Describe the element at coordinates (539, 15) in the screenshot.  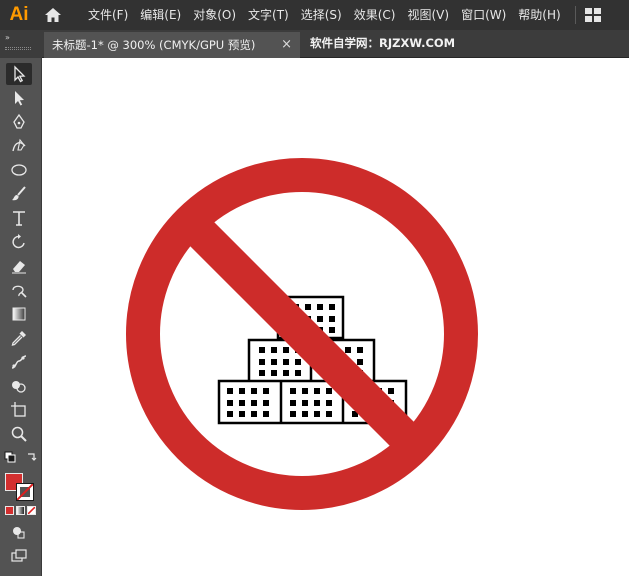
I see `menu-help: 帮助(H)` at that location.